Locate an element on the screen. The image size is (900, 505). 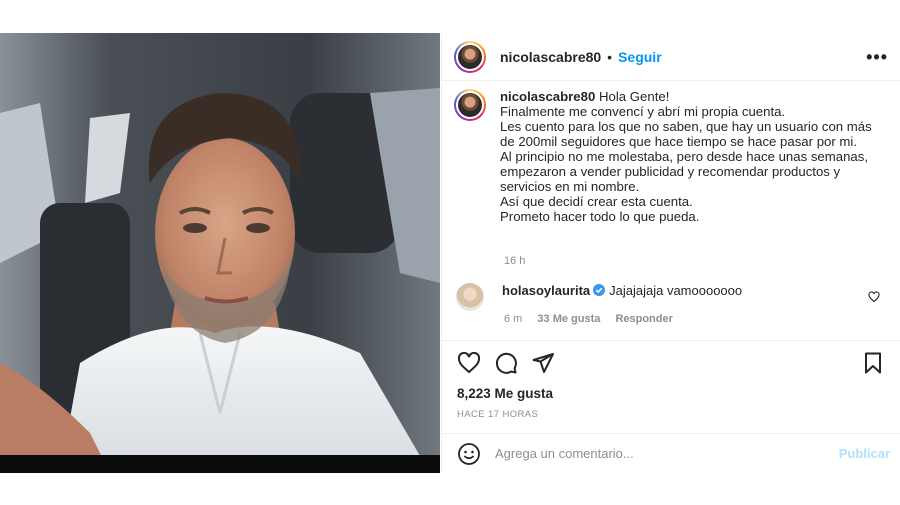
paper-plane-icon is located at coordinates (543, 363).